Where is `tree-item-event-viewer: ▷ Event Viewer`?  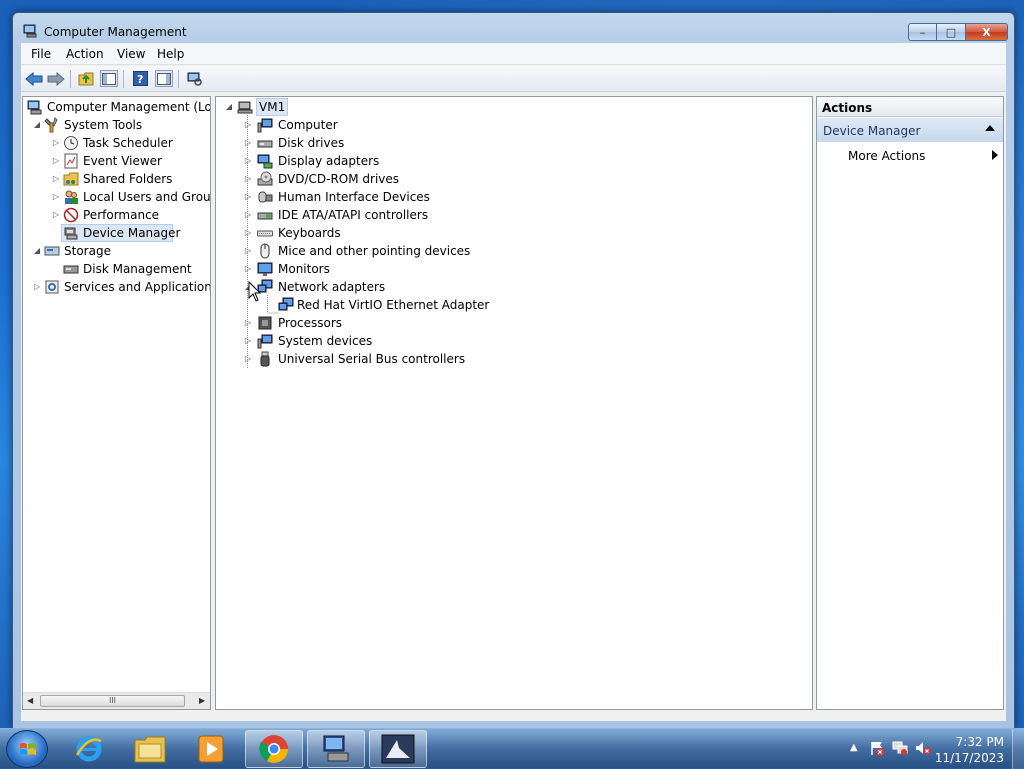
tree-item-event-viewer: ▷ Event Viewer is located at coordinates (116, 161).